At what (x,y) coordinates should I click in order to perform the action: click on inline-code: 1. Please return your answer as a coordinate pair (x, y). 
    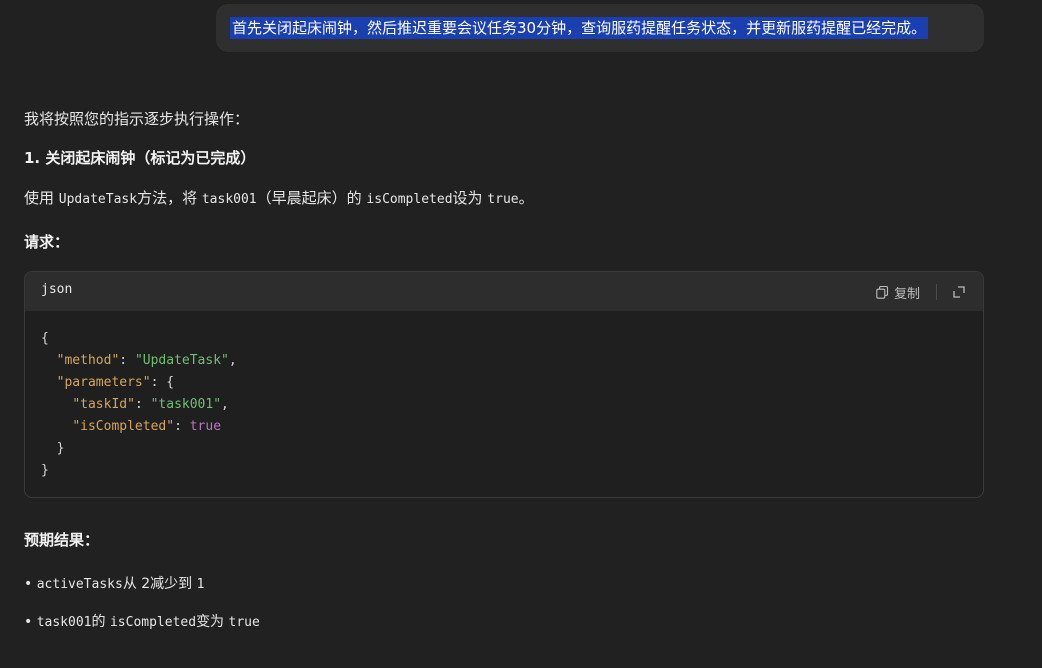
    Looking at the image, I should click on (200, 584).